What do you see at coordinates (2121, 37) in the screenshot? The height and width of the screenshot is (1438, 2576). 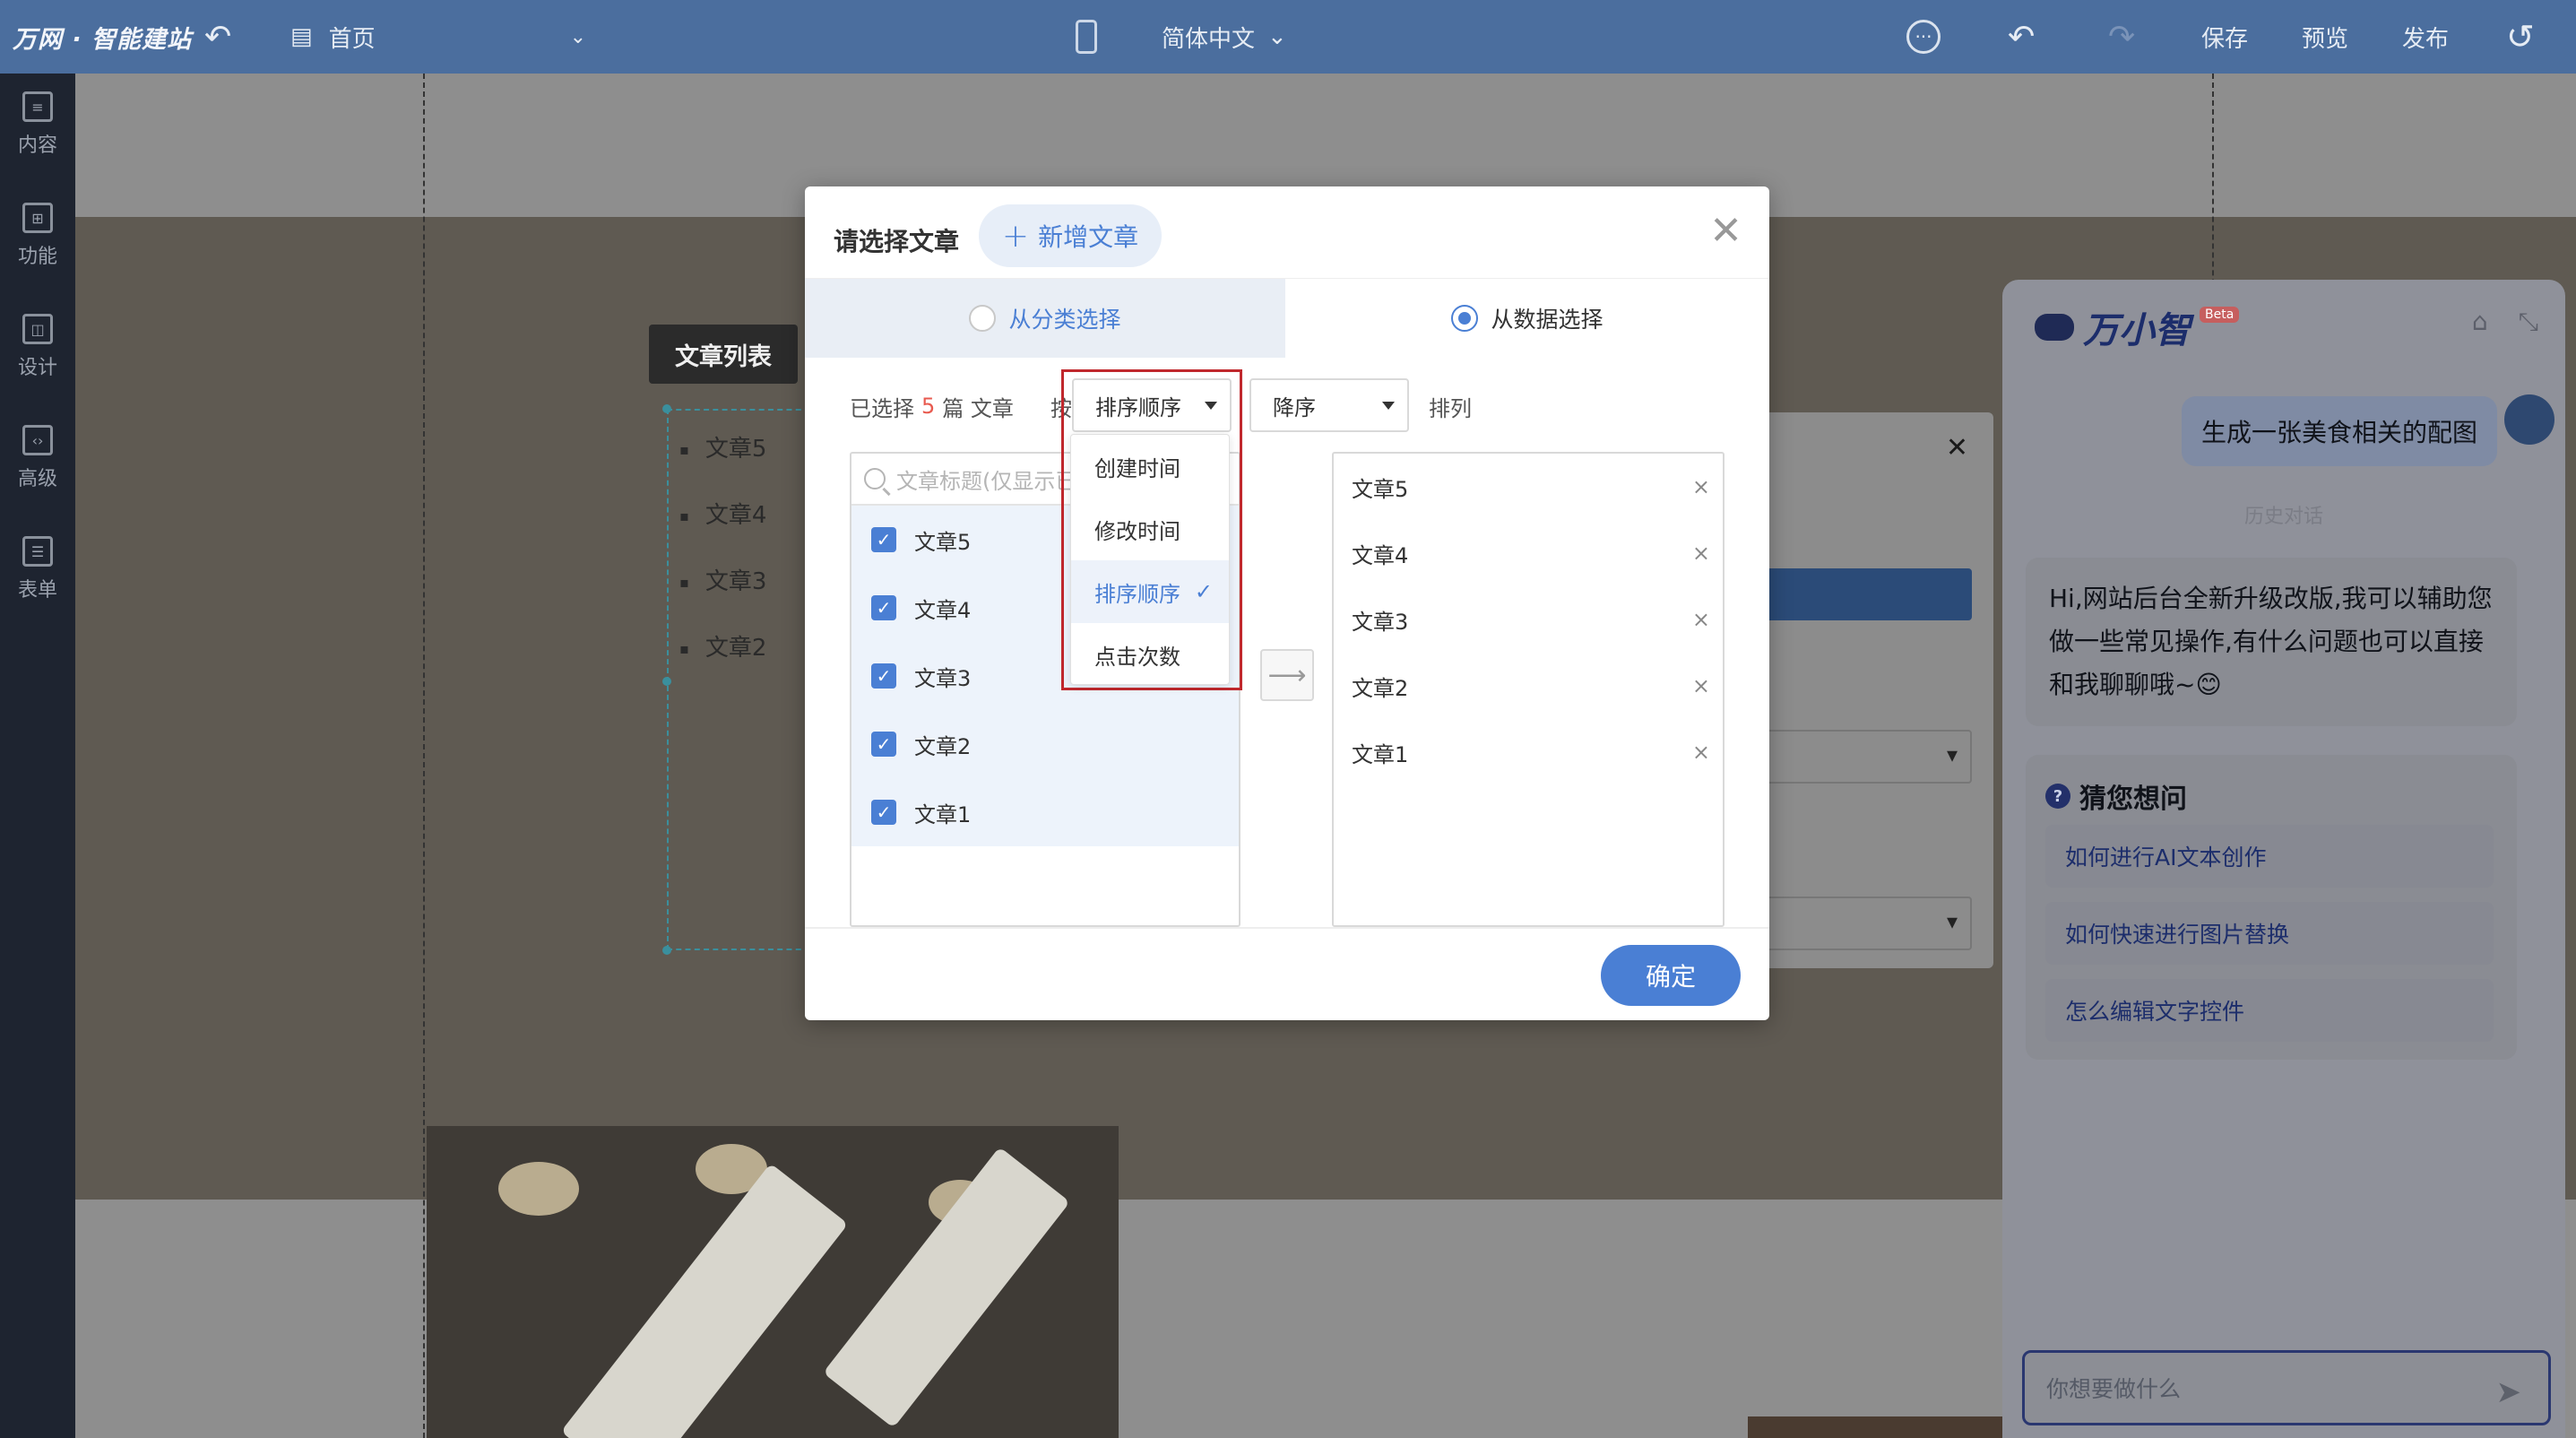 I see `redo-icon: ↷` at bounding box center [2121, 37].